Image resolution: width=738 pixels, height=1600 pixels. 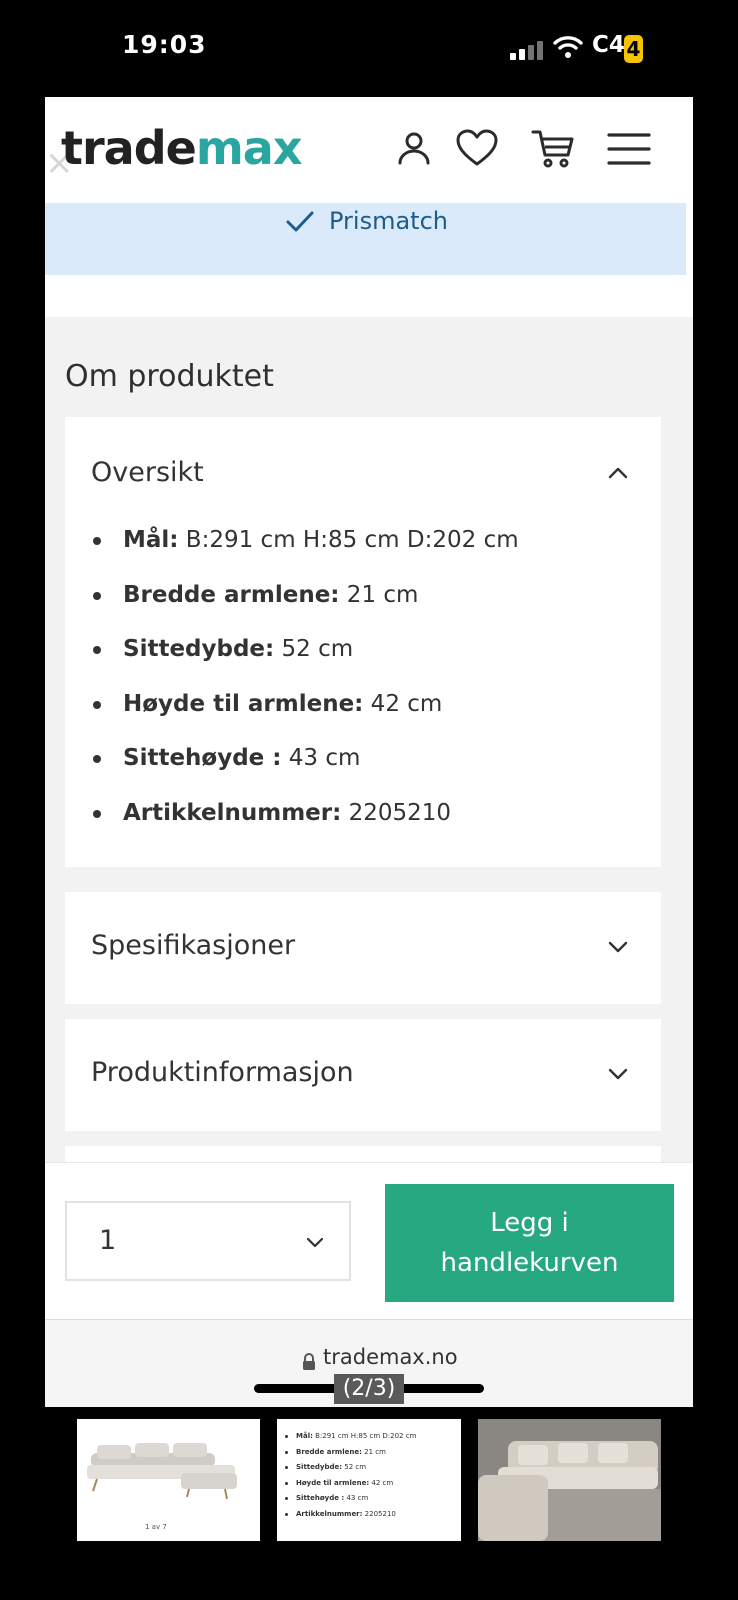 I want to click on wifi-icon, so click(x=568, y=47).